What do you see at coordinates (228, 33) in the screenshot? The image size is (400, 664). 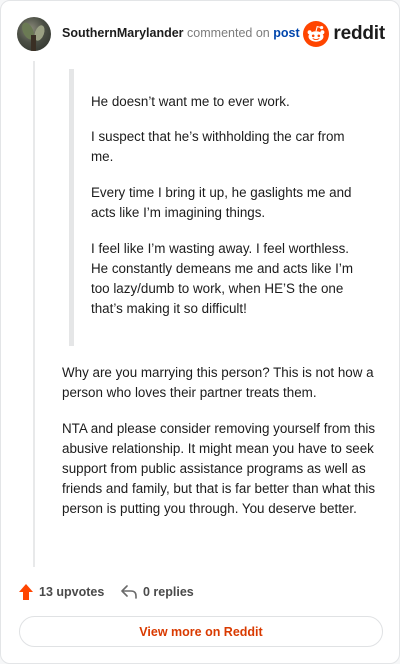 I see `action-text: commented on` at bounding box center [228, 33].